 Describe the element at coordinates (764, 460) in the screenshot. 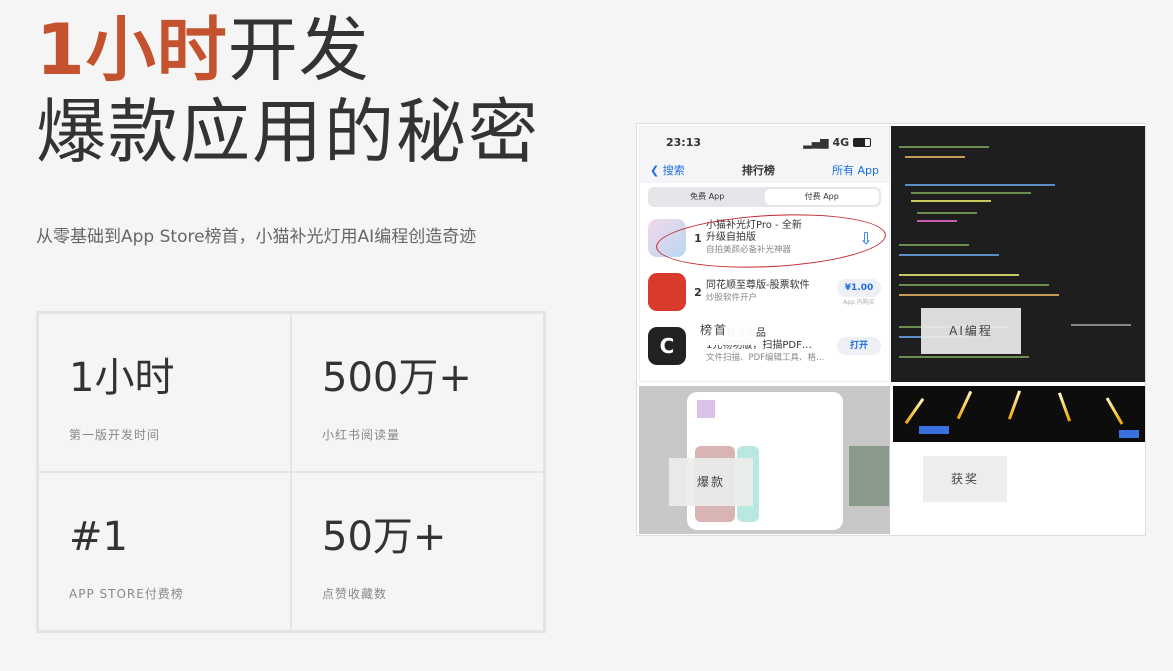

I see `social-media-collage: 爆款` at that location.